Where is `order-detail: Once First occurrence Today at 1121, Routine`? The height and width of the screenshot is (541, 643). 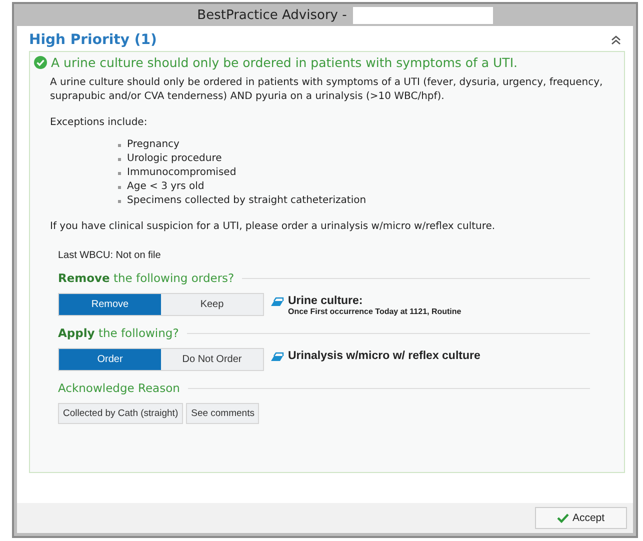
order-detail: Once First occurrence Today at 1121, Routine is located at coordinates (375, 311).